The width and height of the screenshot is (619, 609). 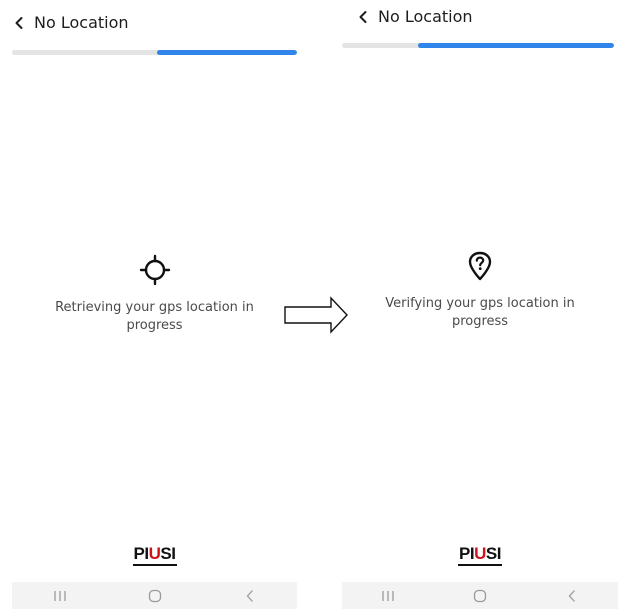 I want to click on right-arrow-icon, so click(x=316, y=315).